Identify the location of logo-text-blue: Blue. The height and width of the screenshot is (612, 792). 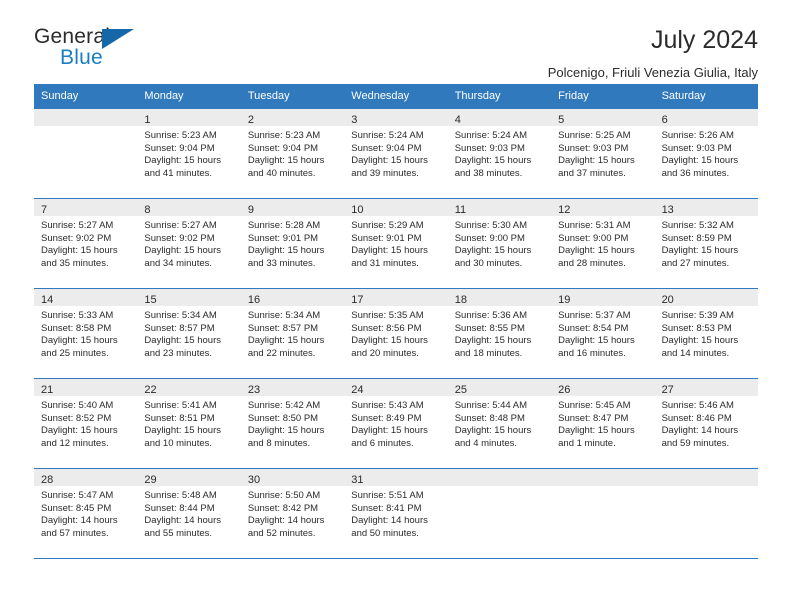
(81, 57).